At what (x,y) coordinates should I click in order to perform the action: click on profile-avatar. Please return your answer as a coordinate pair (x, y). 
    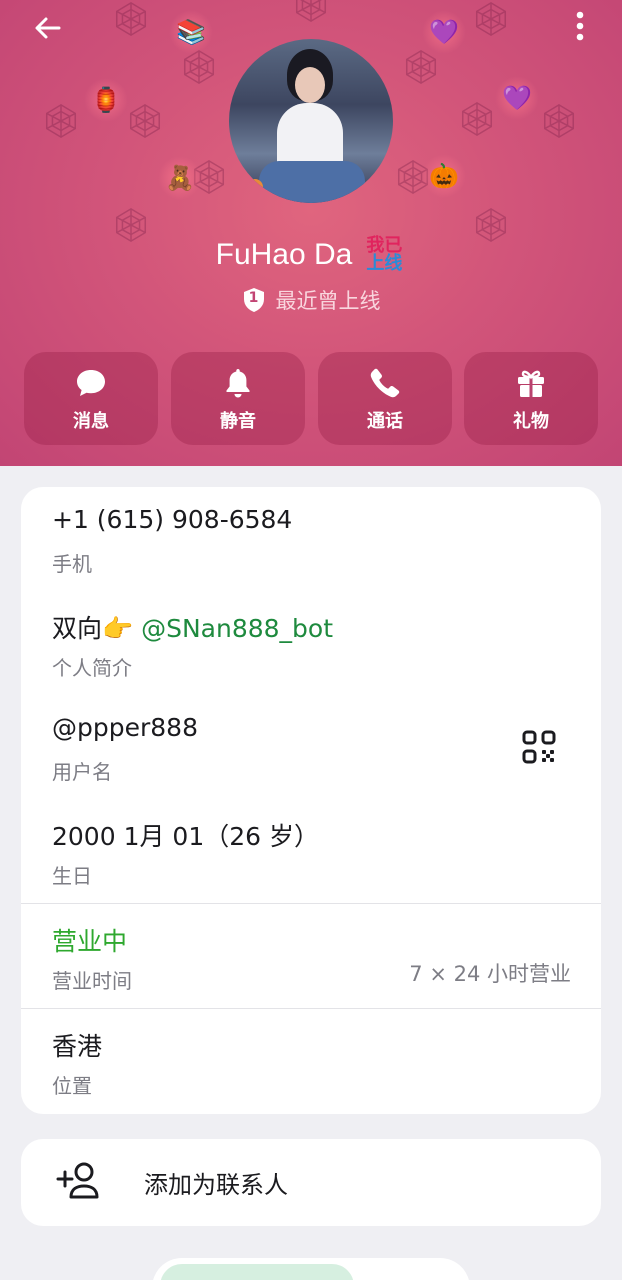
    Looking at the image, I should click on (311, 121).